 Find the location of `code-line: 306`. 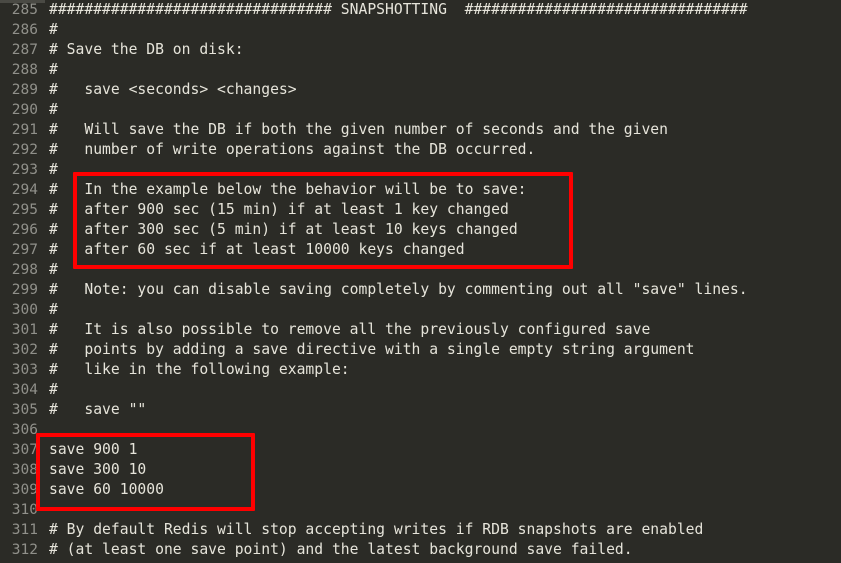

code-line: 306 is located at coordinates (420, 430).